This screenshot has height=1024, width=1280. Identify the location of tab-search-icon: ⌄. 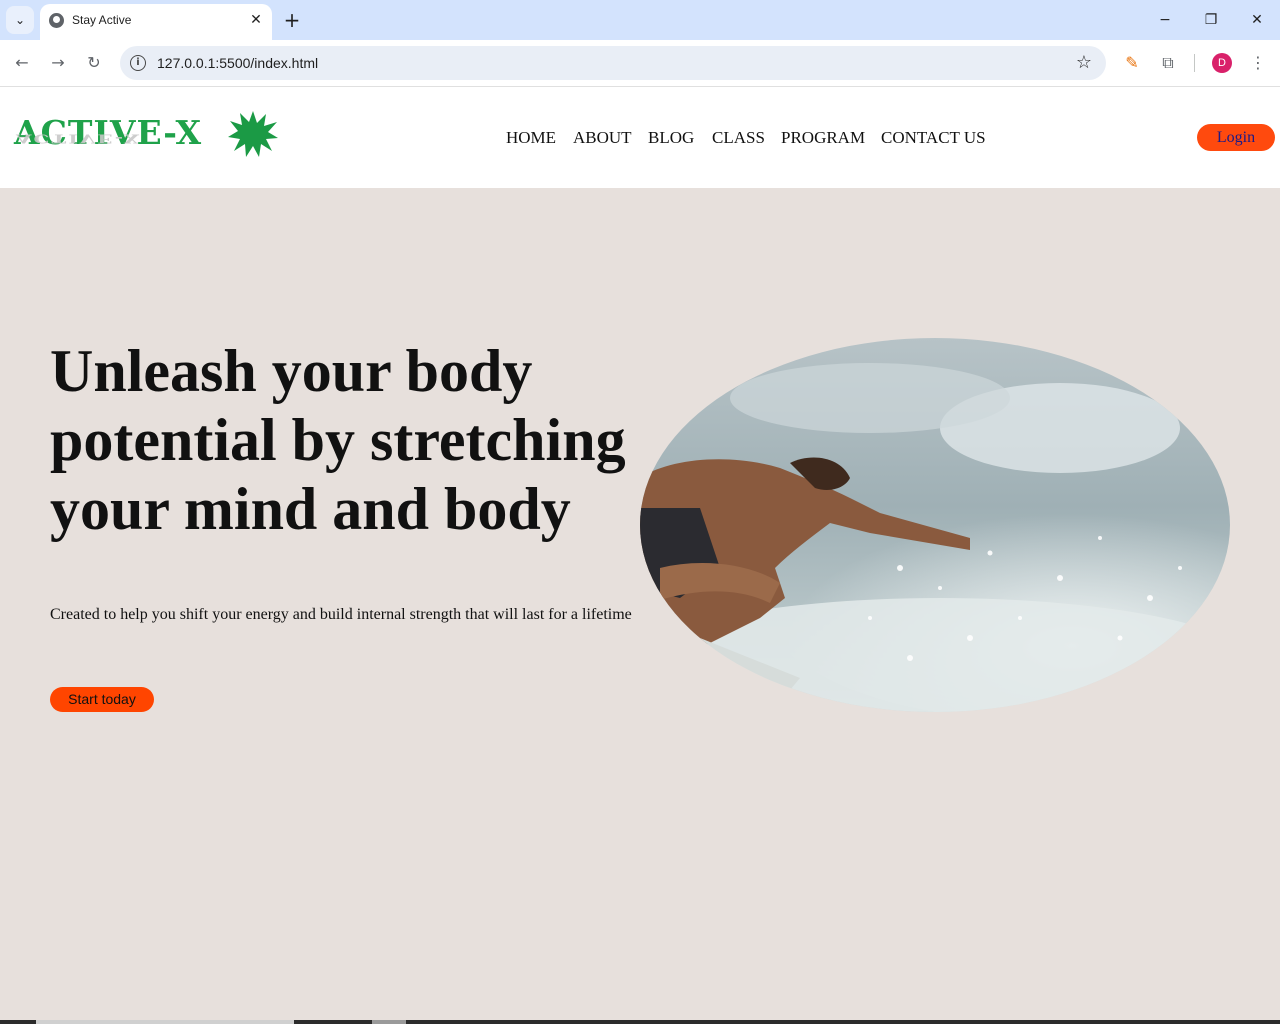
(20, 20).